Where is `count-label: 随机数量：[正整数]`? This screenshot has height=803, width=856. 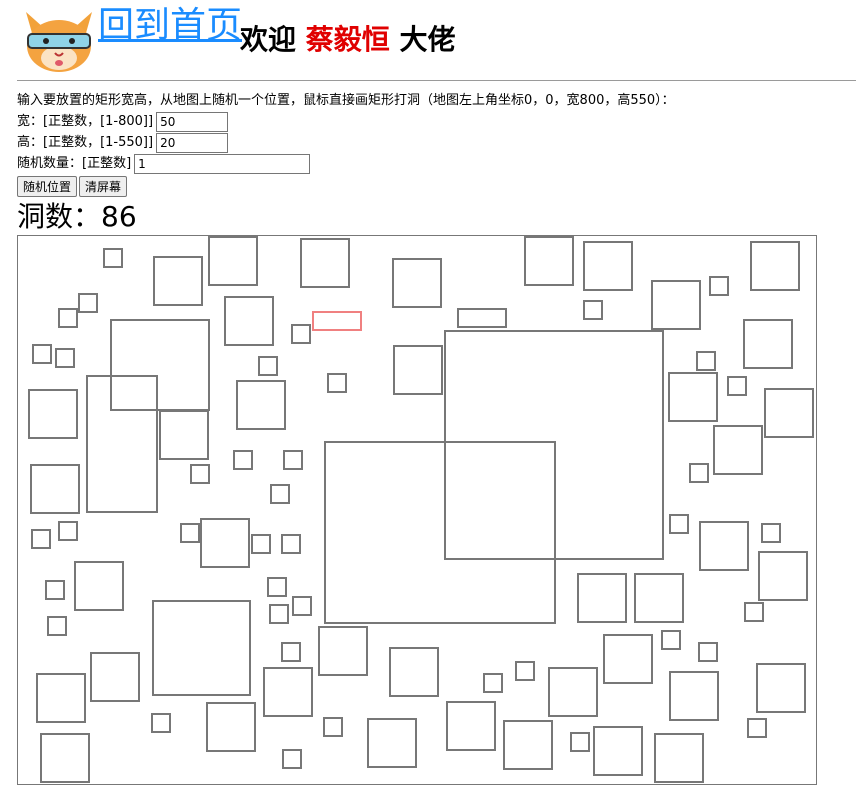 count-label: 随机数量：[正整数] is located at coordinates (74, 163).